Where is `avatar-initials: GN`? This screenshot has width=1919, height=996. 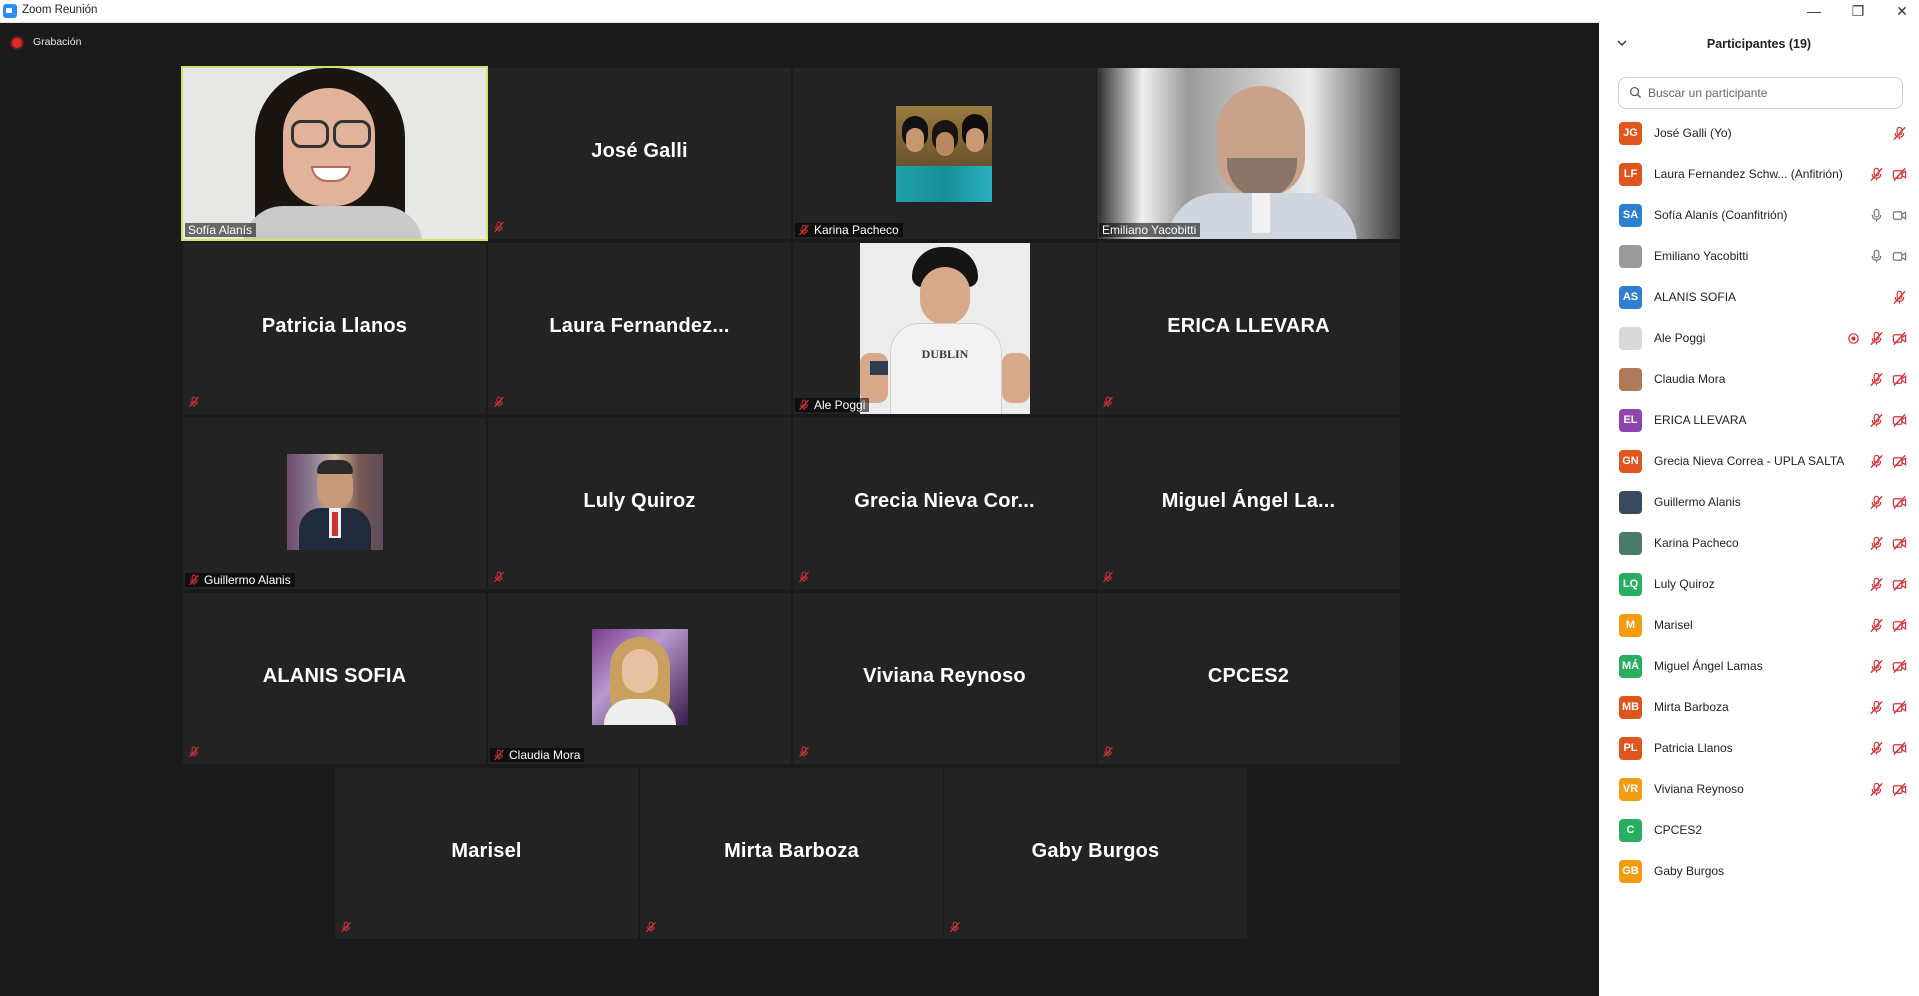
avatar-initials: GN is located at coordinates (1630, 461).